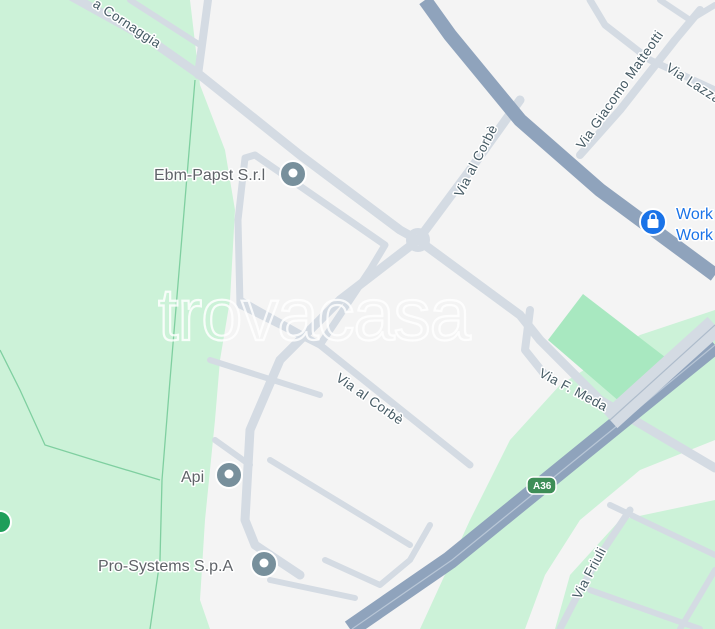 The width and height of the screenshot is (715, 629). Describe the element at coordinates (193, 478) in the screenshot. I see `poi-label-api: Api` at that location.